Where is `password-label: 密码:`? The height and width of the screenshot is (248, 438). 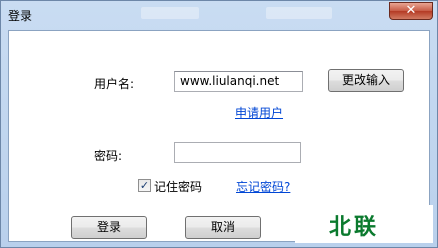
password-label: 密码: is located at coordinates (108, 156).